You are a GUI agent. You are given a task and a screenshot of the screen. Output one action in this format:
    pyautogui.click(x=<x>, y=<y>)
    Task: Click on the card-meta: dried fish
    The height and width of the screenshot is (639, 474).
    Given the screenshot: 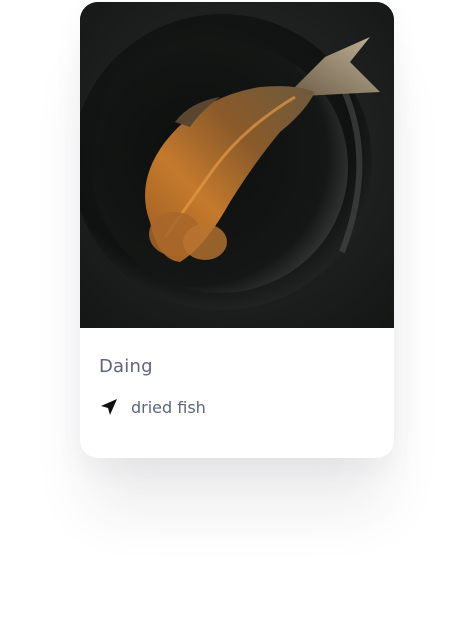 What is the action you would take?
    pyautogui.click(x=152, y=407)
    